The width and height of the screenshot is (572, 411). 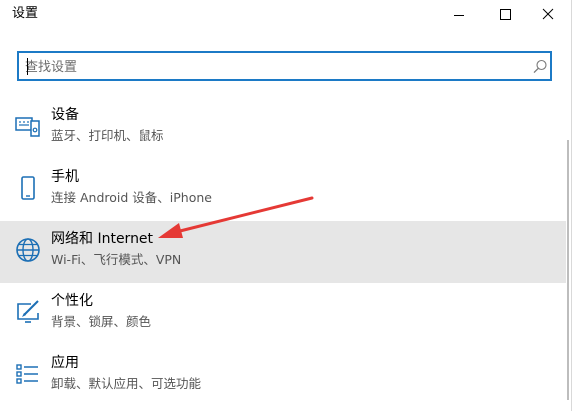 What do you see at coordinates (283, 376) in the screenshot?
I see `category-apps: 应用 卸载、默认应用、可选功能` at bounding box center [283, 376].